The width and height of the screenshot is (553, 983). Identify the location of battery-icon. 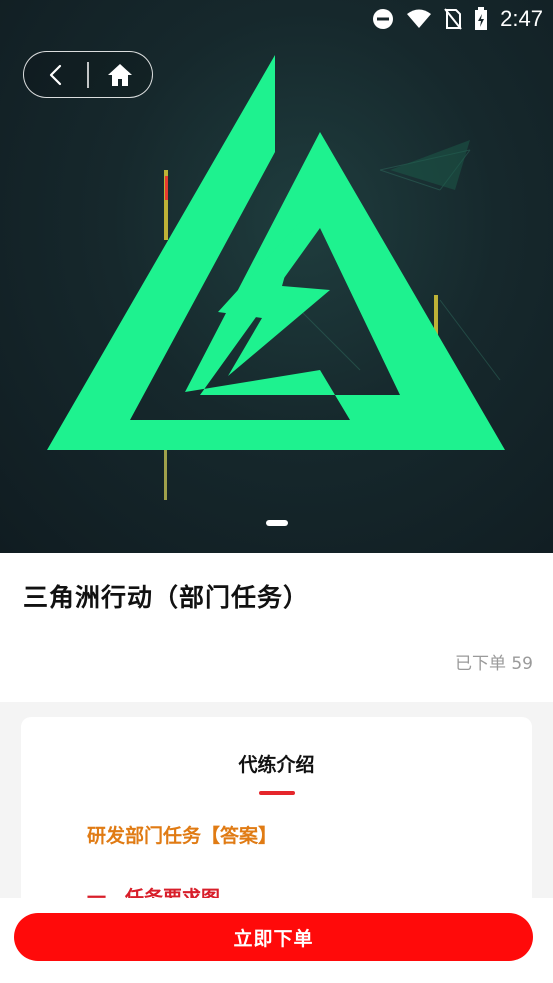
(481, 18).